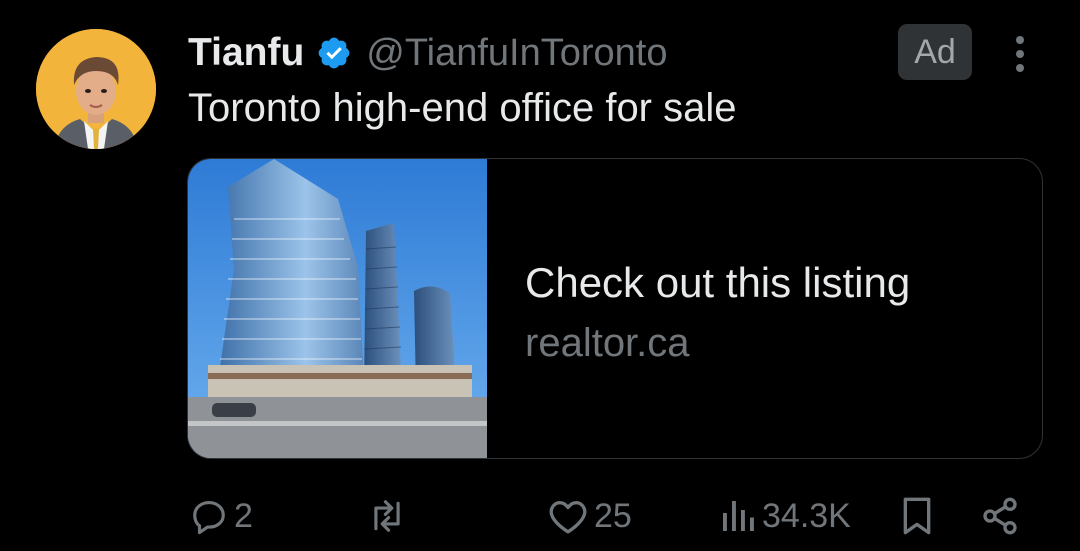 This screenshot has width=1080, height=551. Describe the element at coordinates (607, 343) in the screenshot. I see `card-domain: realtor.ca` at that location.